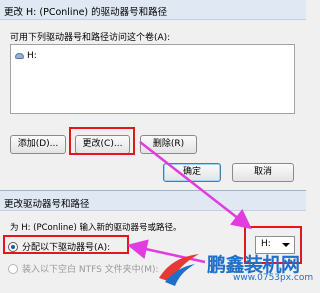 This screenshot has width=320, height=293. Describe the element at coordinates (263, 172) in the screenshot. I see `cancel-button: 取消` at that location.